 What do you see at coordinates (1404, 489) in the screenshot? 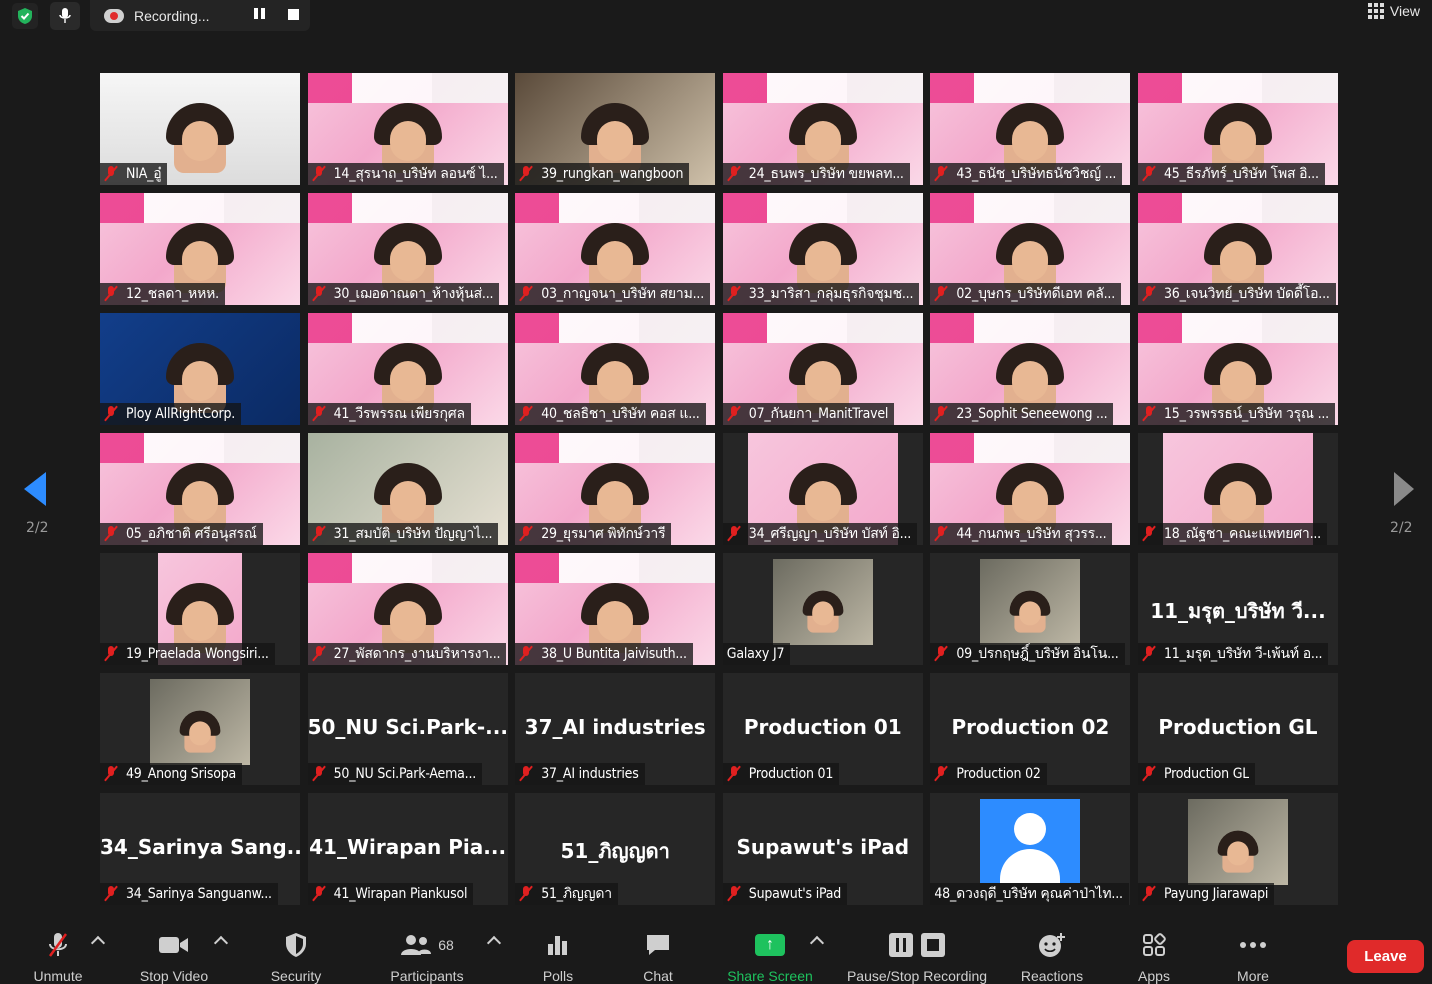
I see `next-page-arrow-icon` at bounding box center [1404, 489].